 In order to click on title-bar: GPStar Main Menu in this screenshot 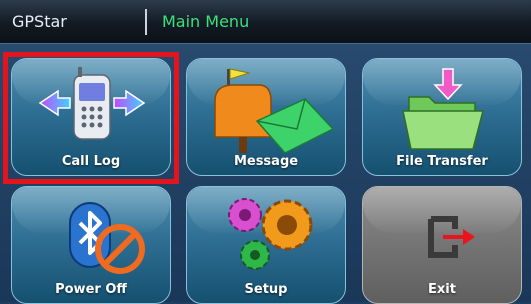, I will do `click(265, 22)`.